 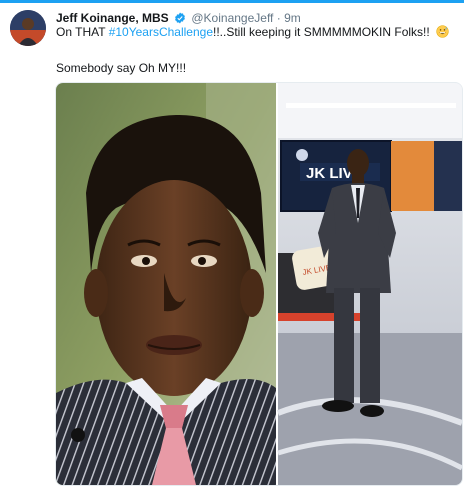 I want to click on avatar, so click(x=28, y=28).